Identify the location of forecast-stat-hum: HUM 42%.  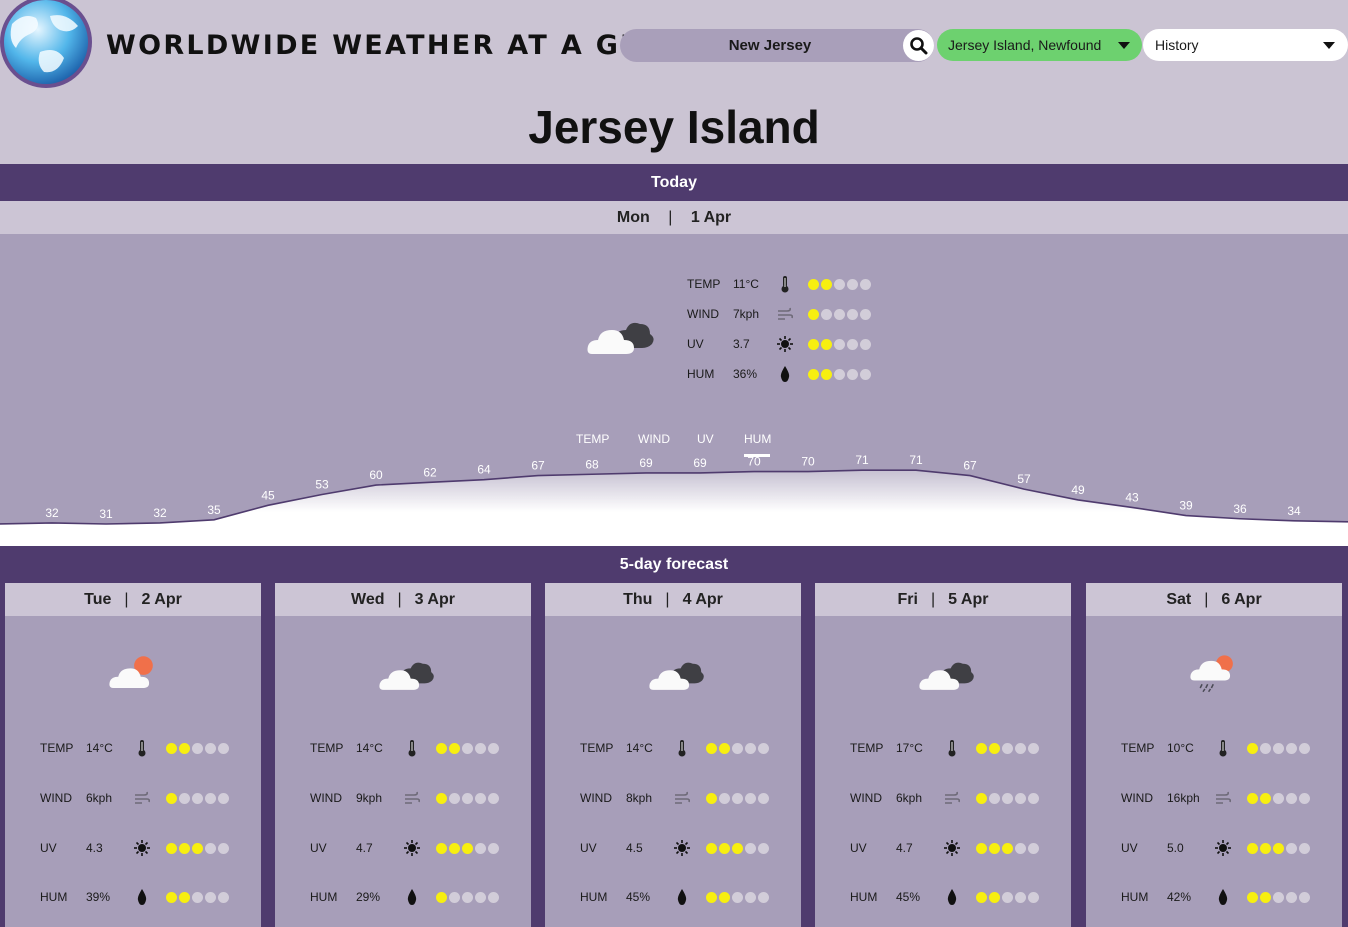
(1226, 897).